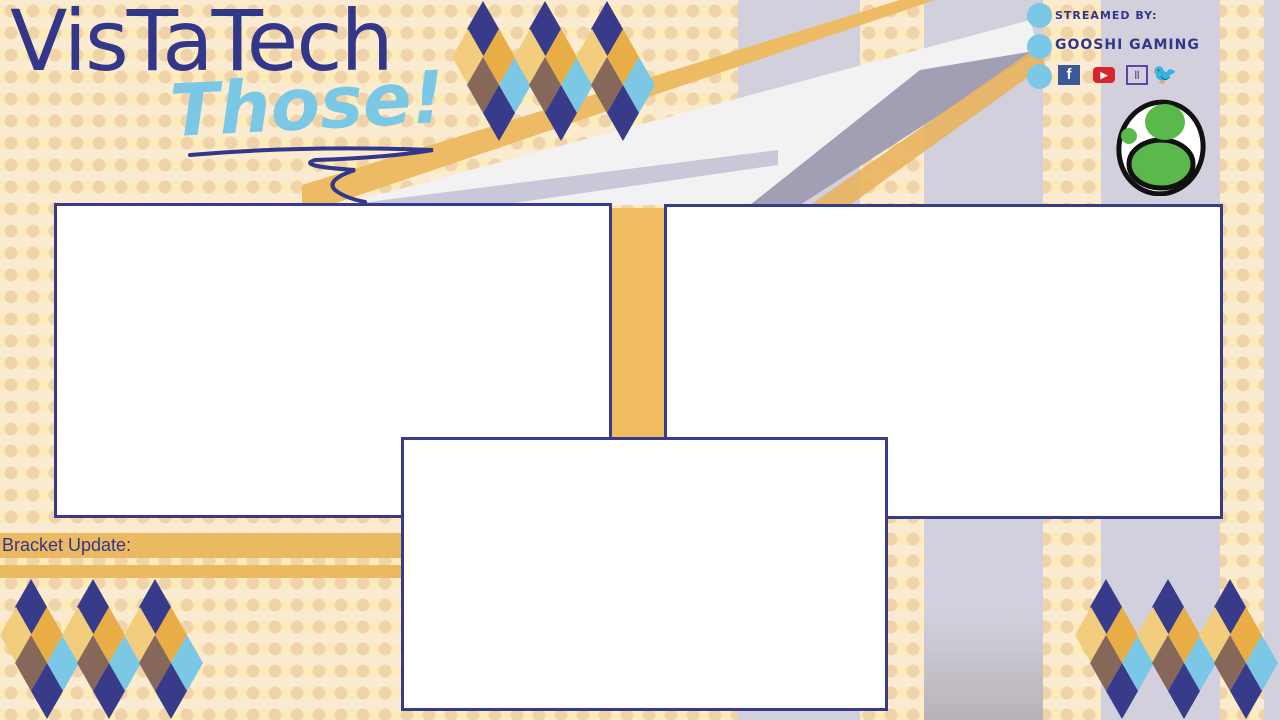 The image size is (1280, 720). What do you see at coordinates (200, 571) in the screenshot?
I see `bracket-bar-lower` at bounding box center [200, 571].